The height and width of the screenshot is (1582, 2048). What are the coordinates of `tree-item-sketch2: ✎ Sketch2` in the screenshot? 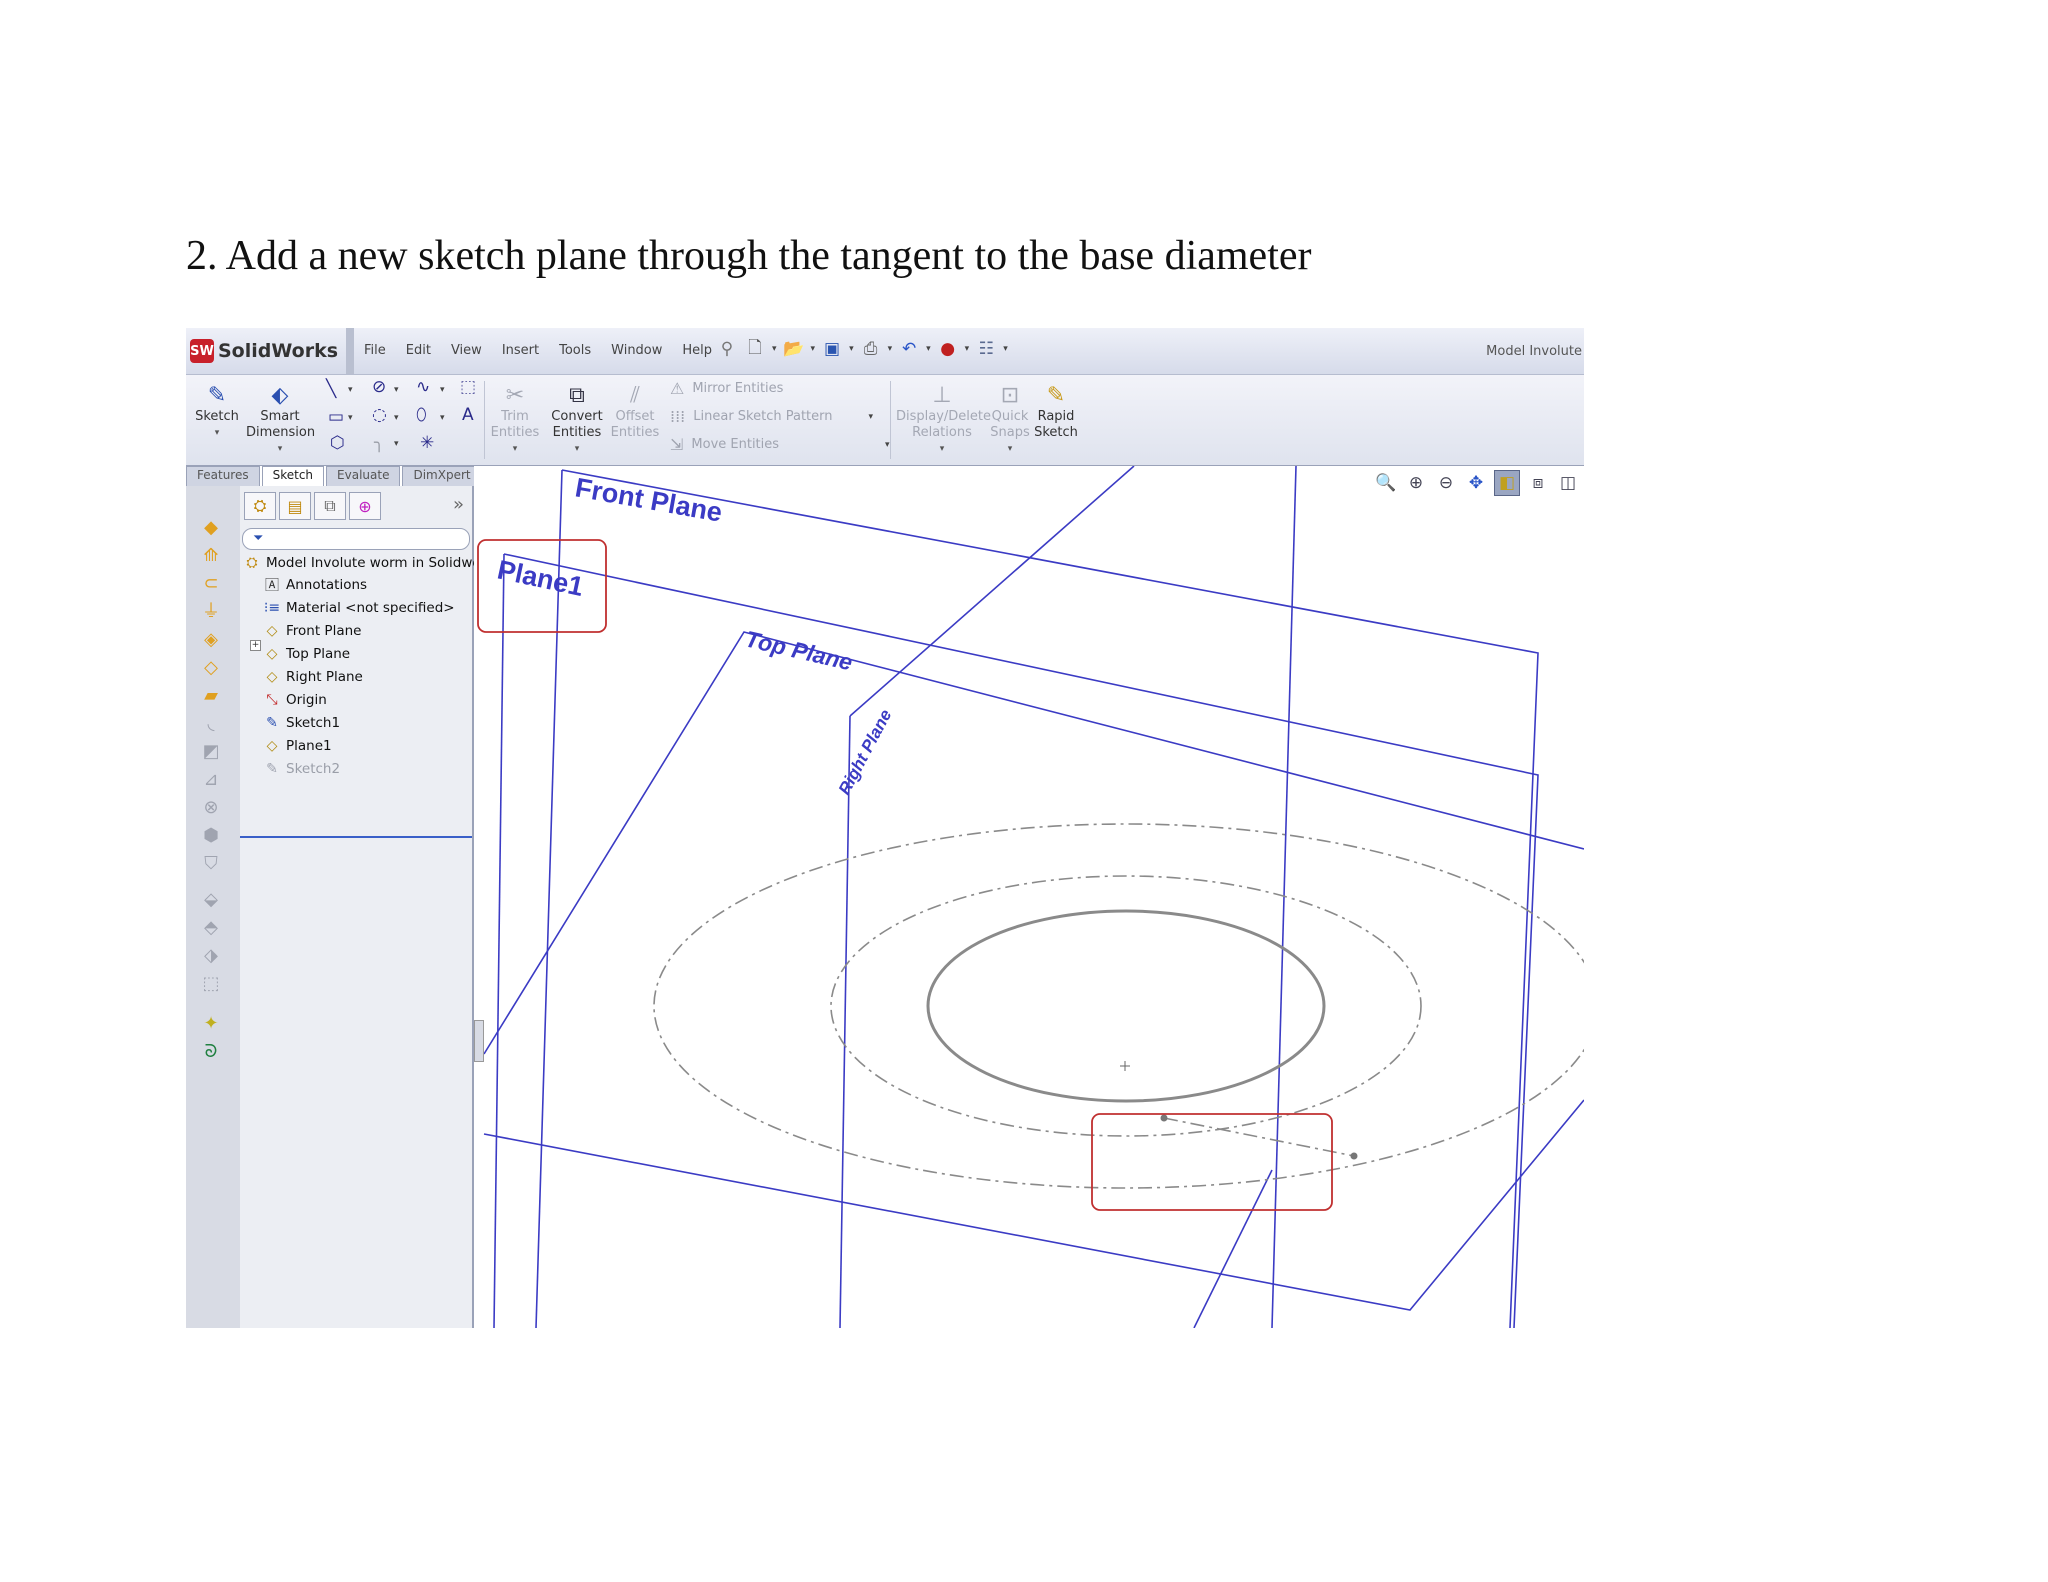 It's located at (301, 769).